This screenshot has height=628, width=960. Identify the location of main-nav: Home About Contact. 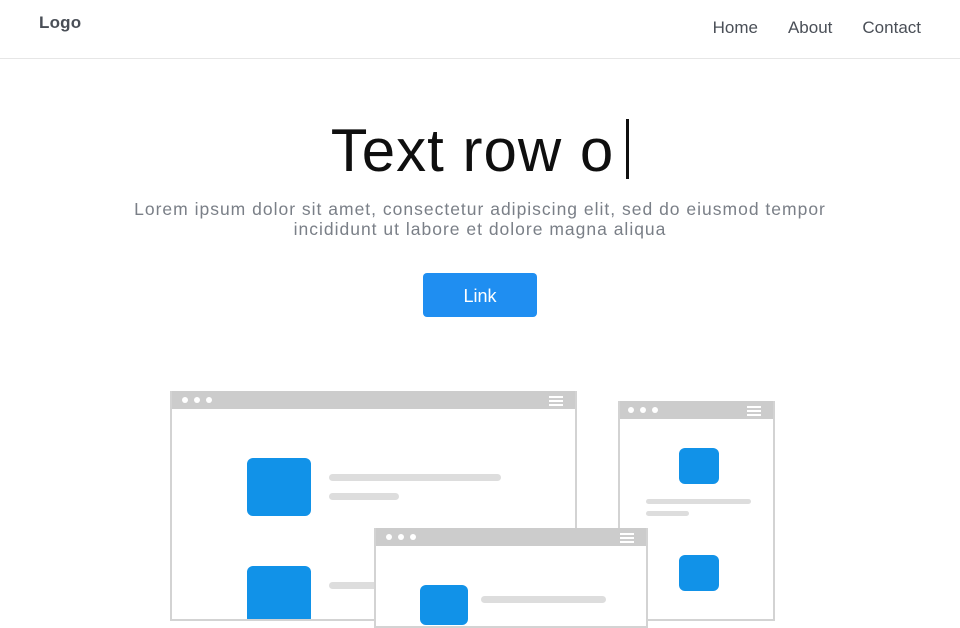
(817, 28).